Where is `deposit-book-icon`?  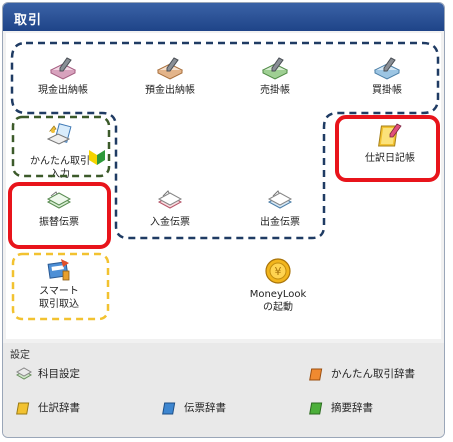 deposit-book-icon is located at coordinates (170, 68).